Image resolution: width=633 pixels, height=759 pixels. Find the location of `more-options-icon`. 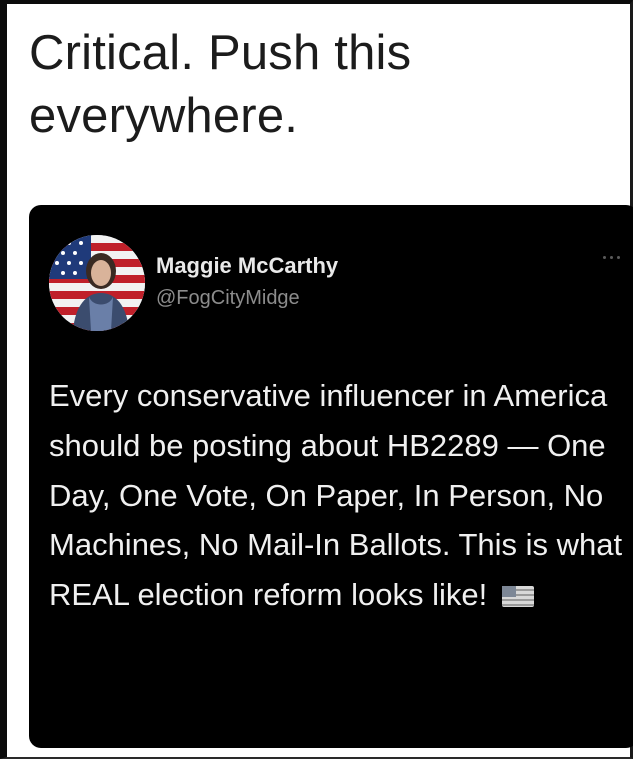

more-options-icon is located at coordinates (611, 257).